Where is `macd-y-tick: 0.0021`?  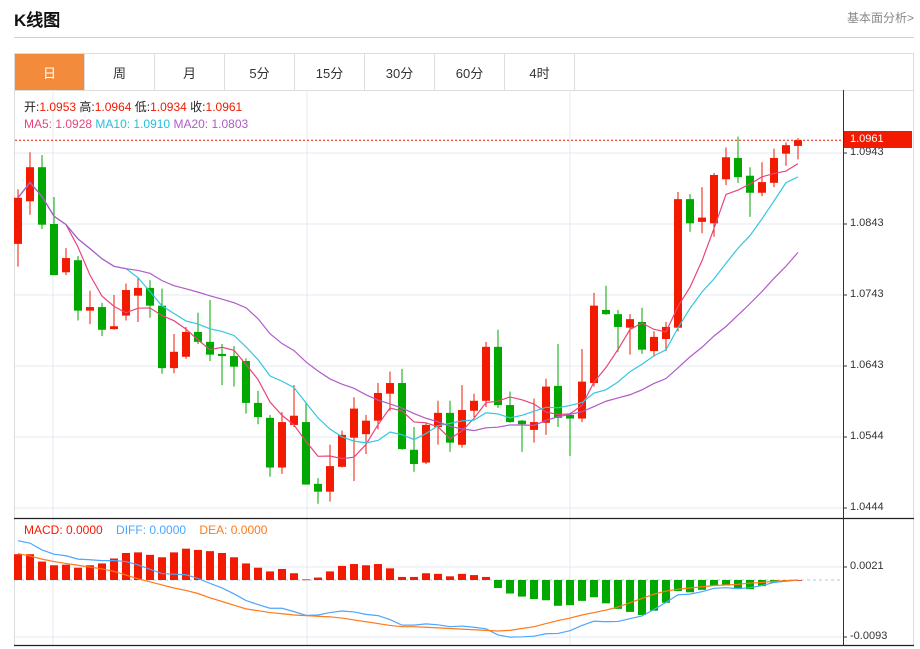 macd-y-tick: 0.0021 is located at coordinates (867, 566).